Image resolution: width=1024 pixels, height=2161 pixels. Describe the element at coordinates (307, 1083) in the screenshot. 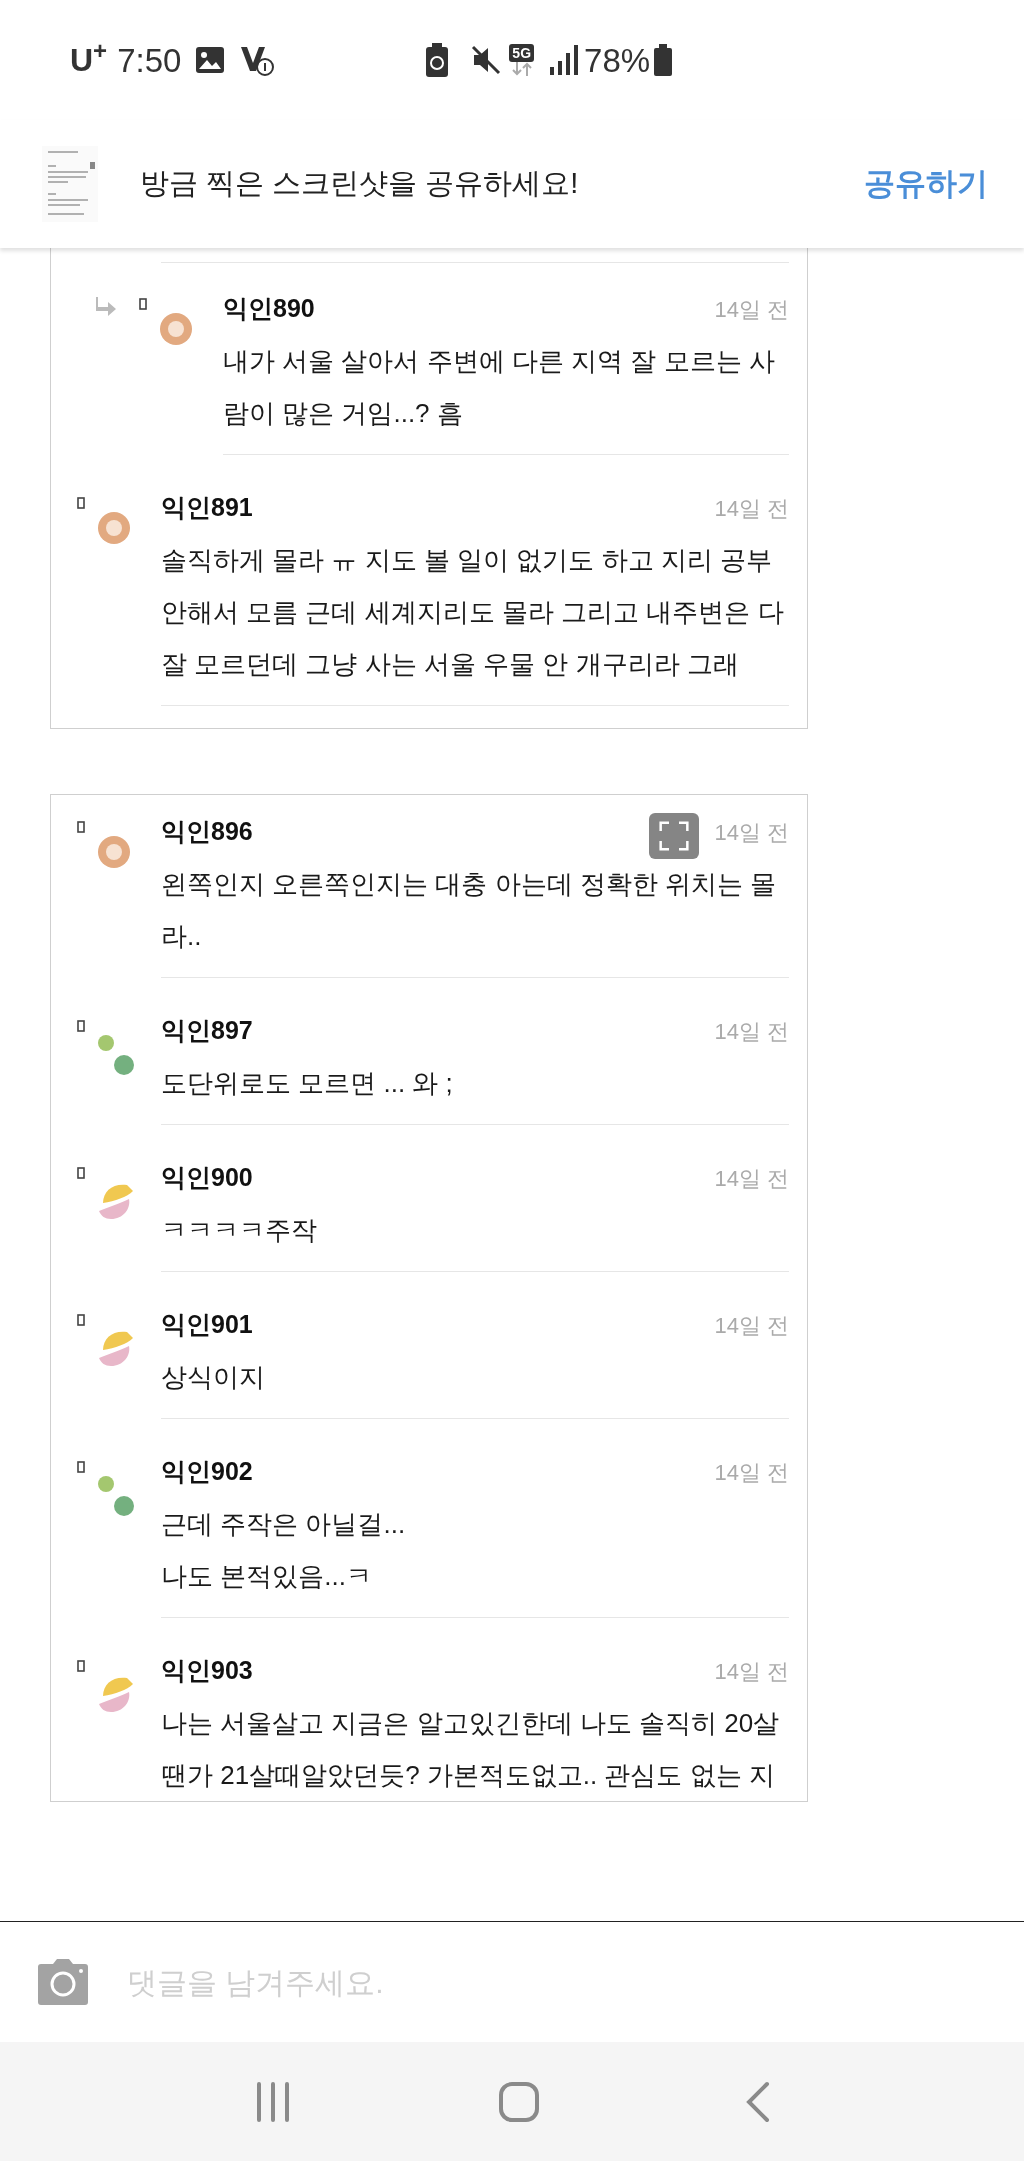

I see `comment-text: 도단위로도 모르면 ... 와 ;` at that location.